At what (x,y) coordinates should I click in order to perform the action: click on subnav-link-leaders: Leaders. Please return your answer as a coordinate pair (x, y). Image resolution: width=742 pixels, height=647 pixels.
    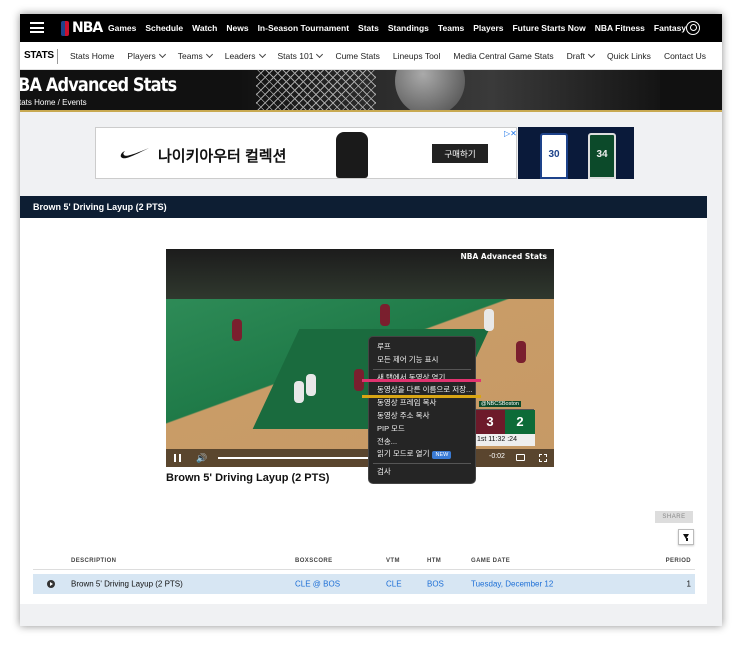
    Looking at the image, I should click on (245, 55).